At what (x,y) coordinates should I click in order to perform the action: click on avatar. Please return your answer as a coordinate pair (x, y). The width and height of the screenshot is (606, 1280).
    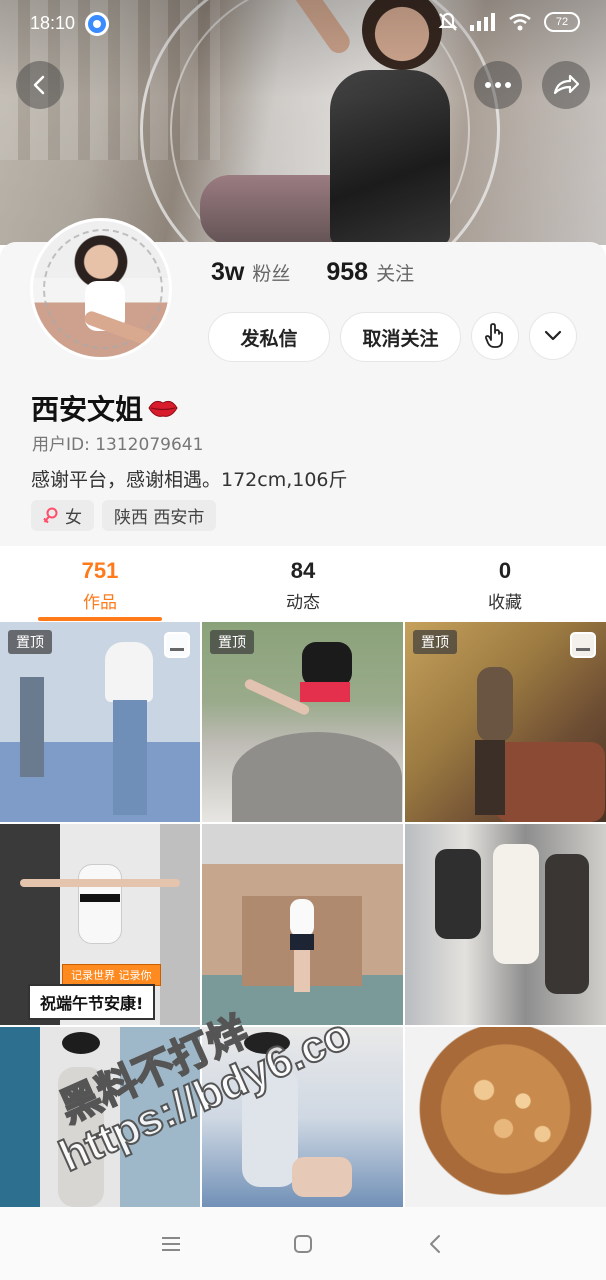
    Looking at the image, I should click on (101, 289).